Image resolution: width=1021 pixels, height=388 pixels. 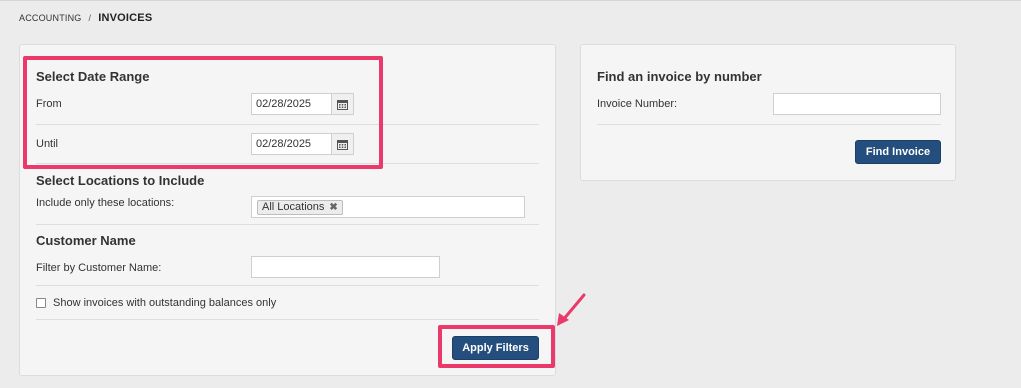 I want to click on apply-button-highlight, so click(x=496, y=346).